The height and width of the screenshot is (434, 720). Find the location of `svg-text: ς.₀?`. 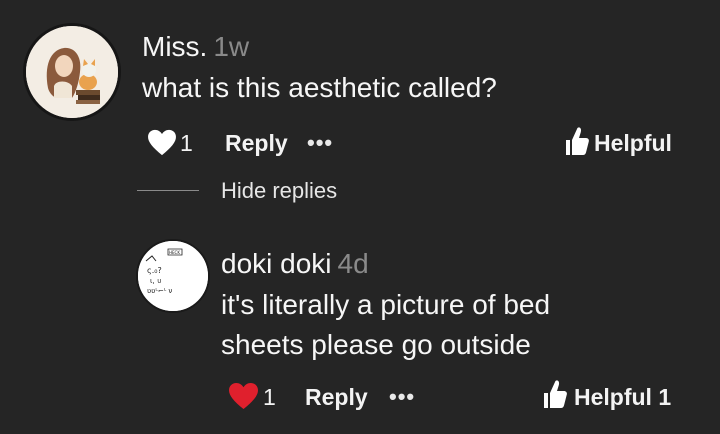

svg-text: ς.₀? is located at coordinates (154, 270).